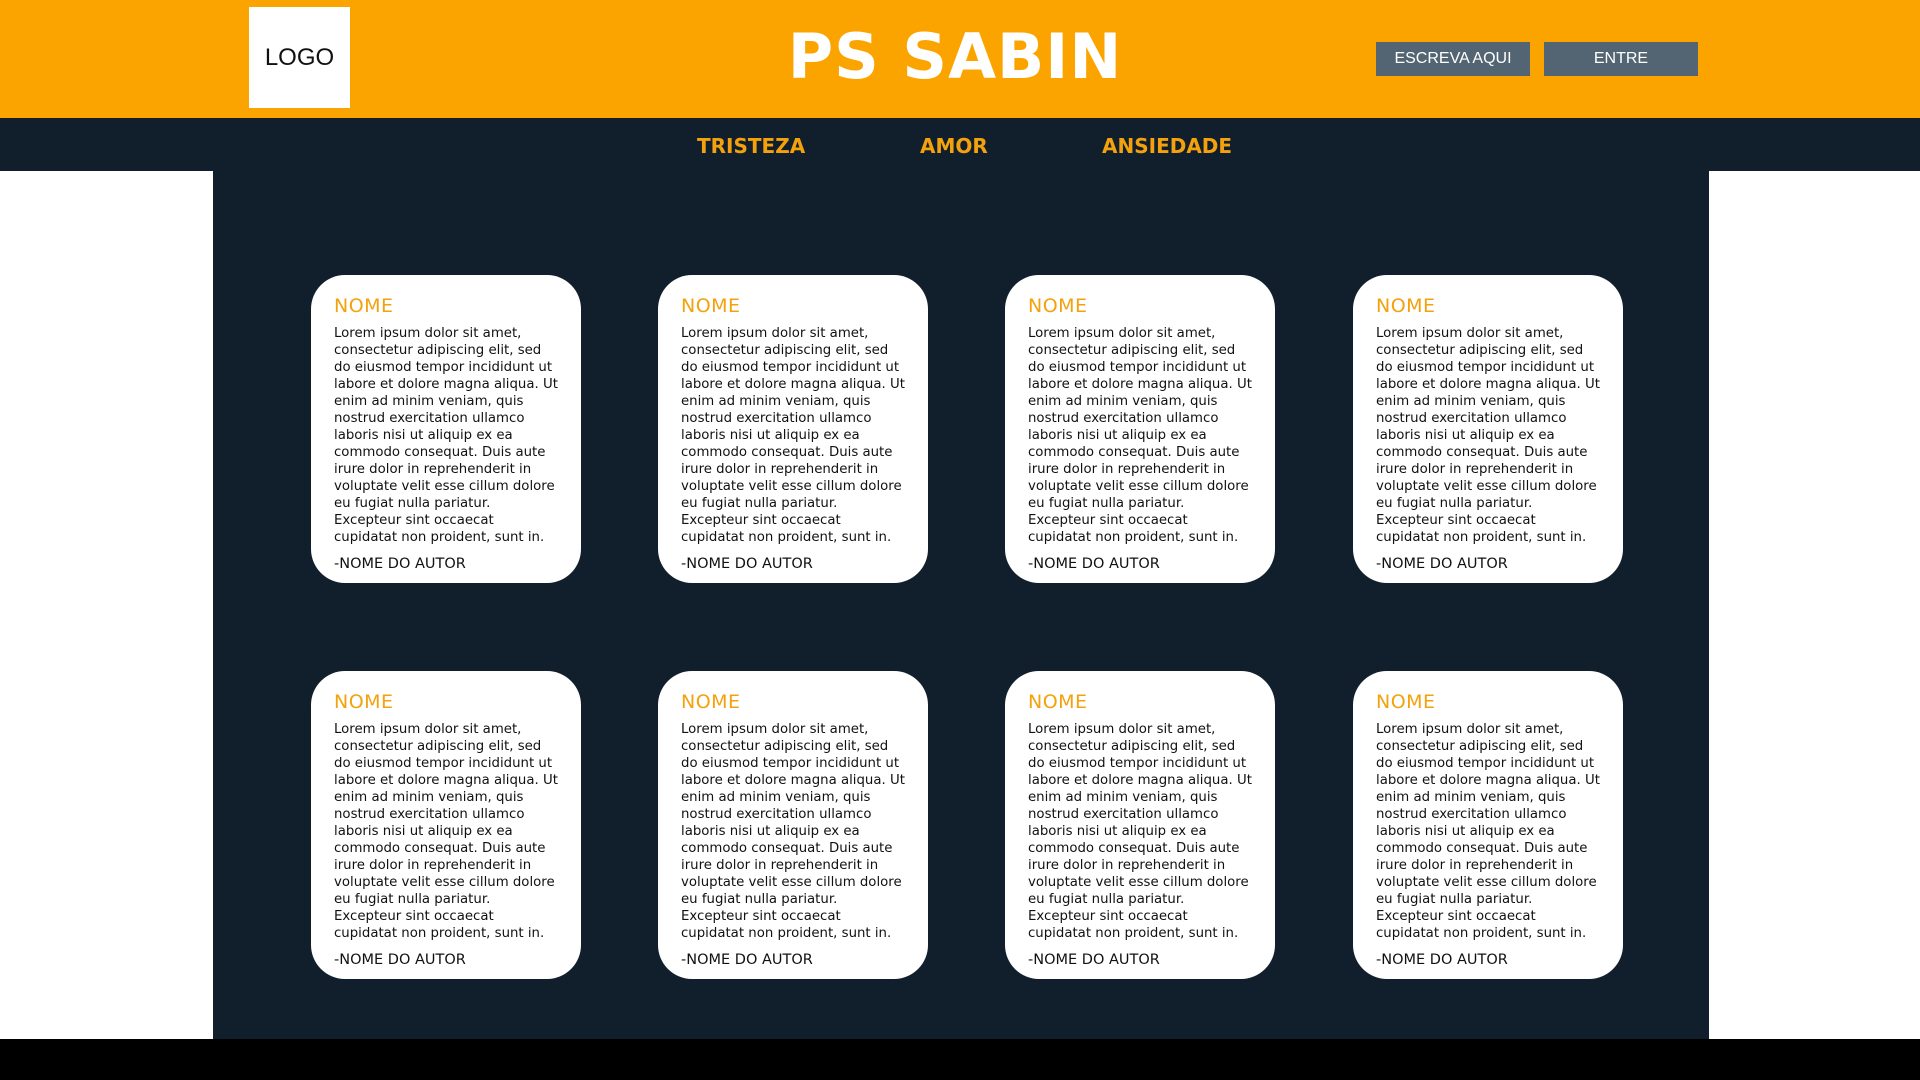 This screenshot has width=1920, height=1080. I want to click on nav-item-amor: AMOR, so click(954, 146).